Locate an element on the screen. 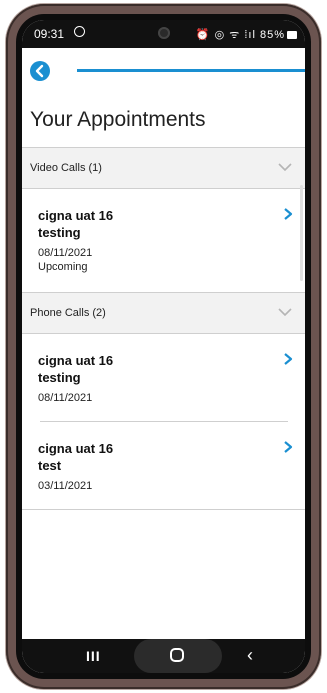 This screenshot has width=327, height=693. chevron-left-icon is located at coordinates (39, 71).